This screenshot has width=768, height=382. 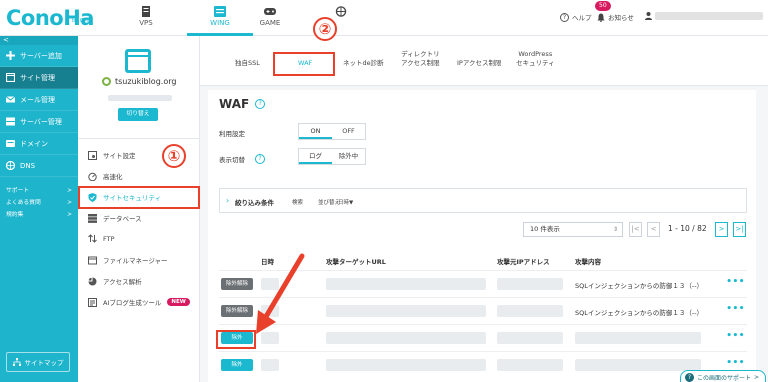 I want to click on question-icon: ?, so click(x=564, y=17).